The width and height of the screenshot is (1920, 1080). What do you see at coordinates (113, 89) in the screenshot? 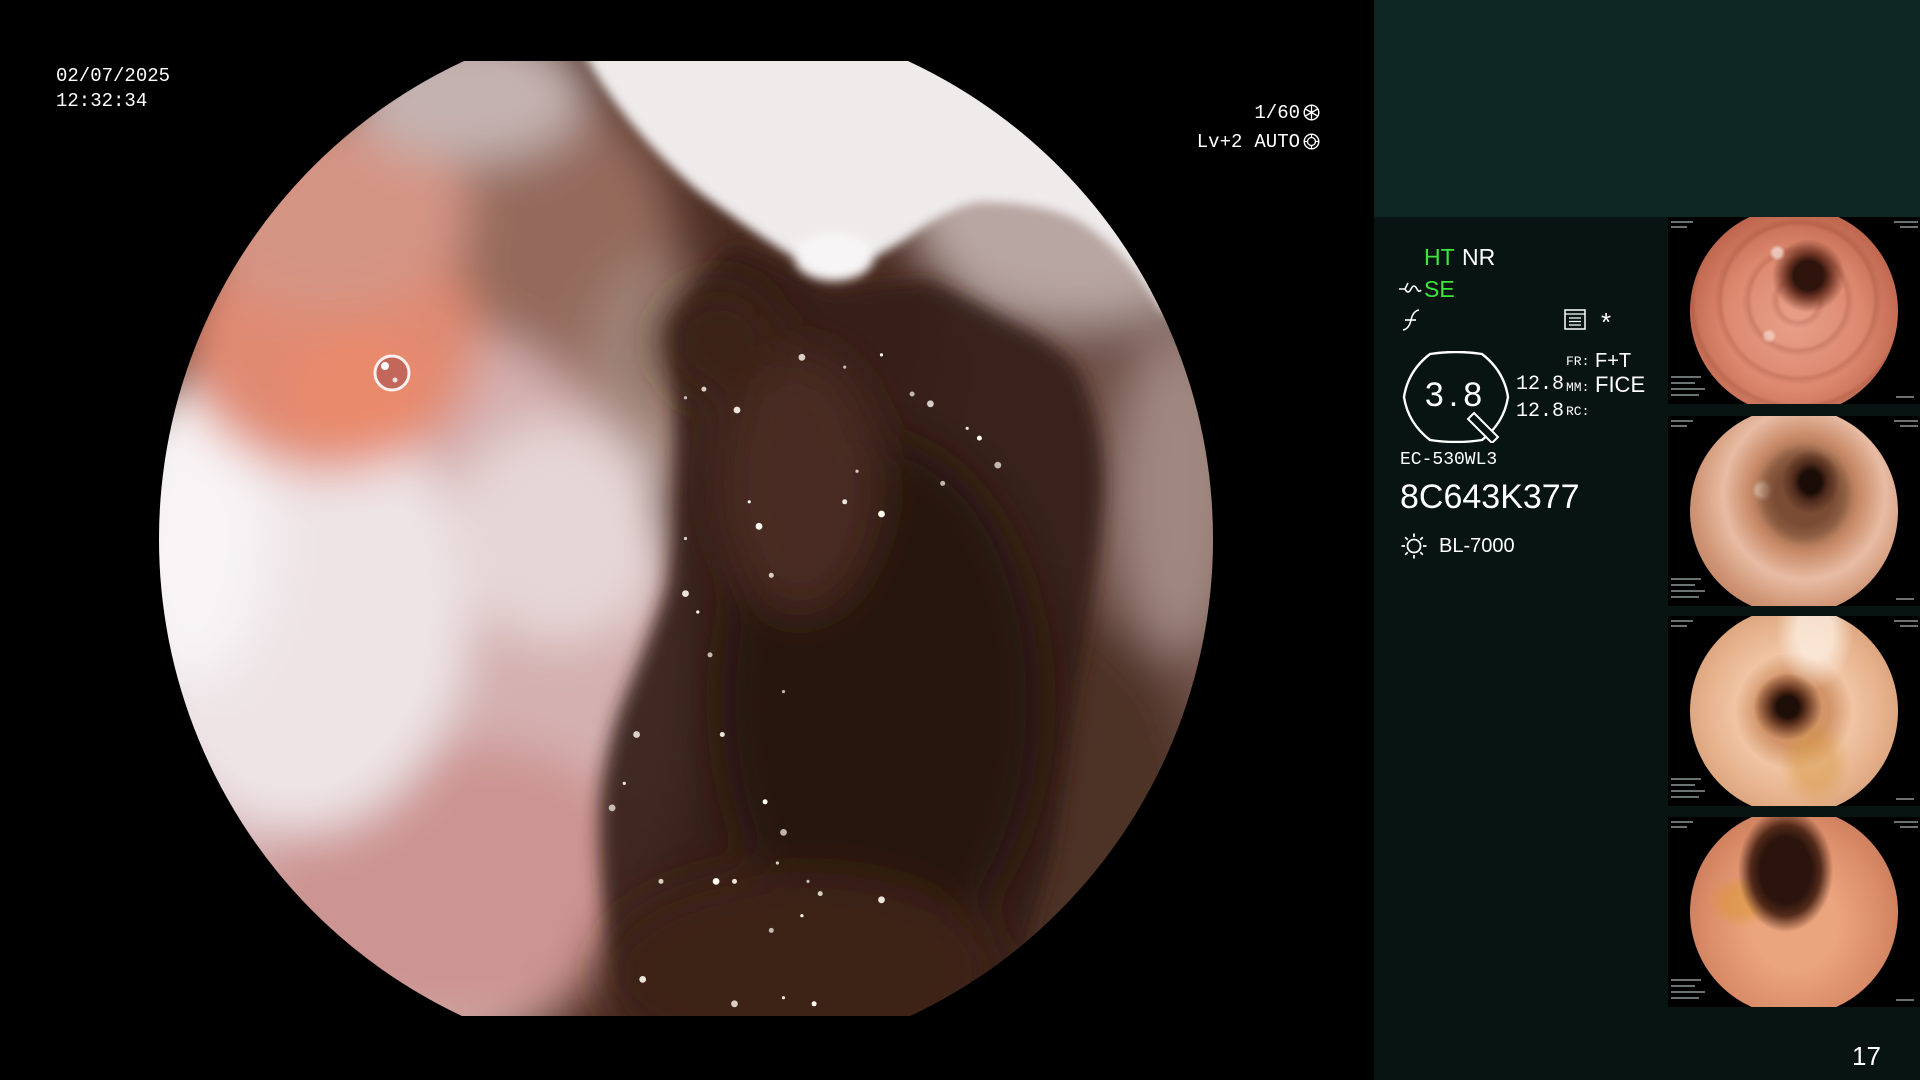
I see `timestamp: 02/07/2025 12:32:34` at bounding box center [113, 89].